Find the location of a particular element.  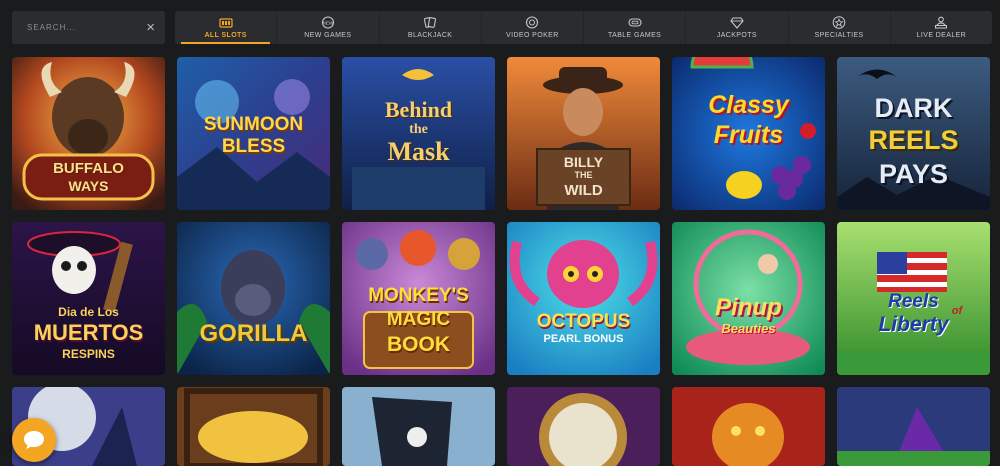

game-title: BLESS is located at coordinates (253, 146).